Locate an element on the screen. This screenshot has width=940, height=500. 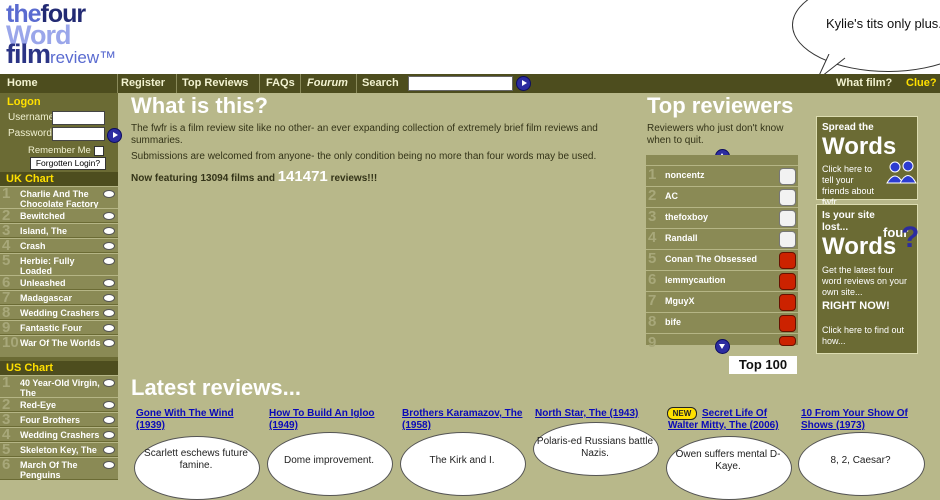
nav-faqs: FAQs is located at coordinates (280, 83).